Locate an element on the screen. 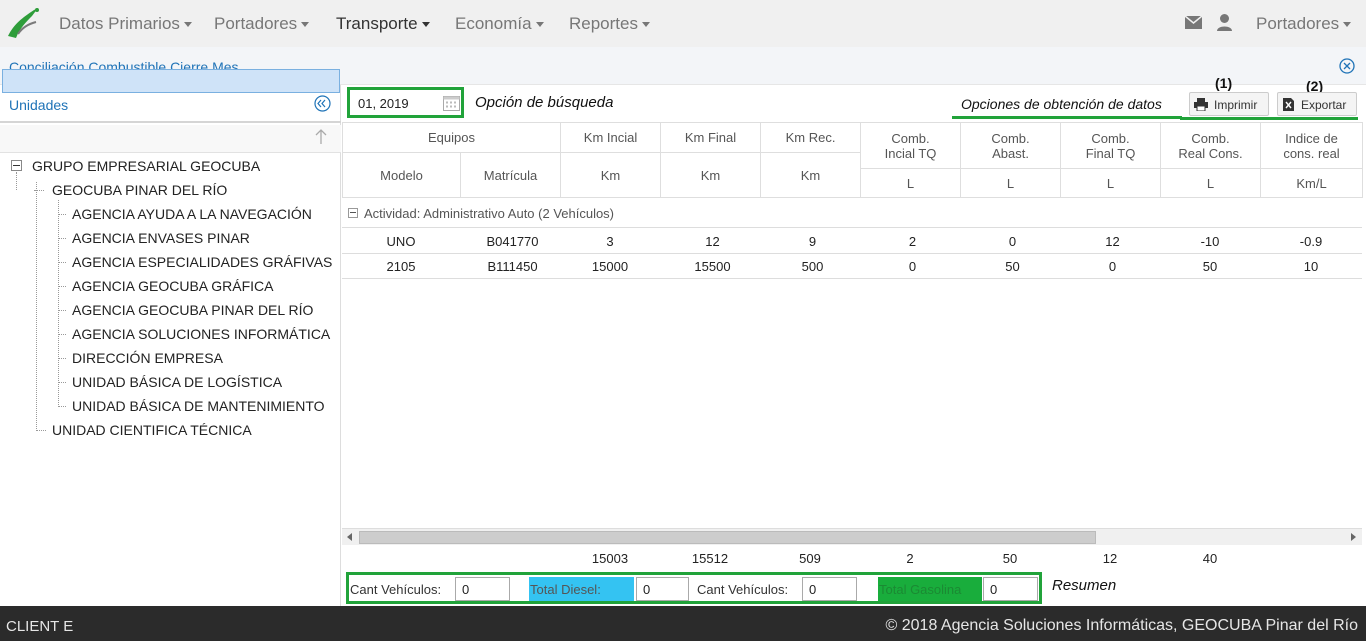 The image size is (1366, 641). cell-indice: -0.9 is located at coordinates (1311, 241).